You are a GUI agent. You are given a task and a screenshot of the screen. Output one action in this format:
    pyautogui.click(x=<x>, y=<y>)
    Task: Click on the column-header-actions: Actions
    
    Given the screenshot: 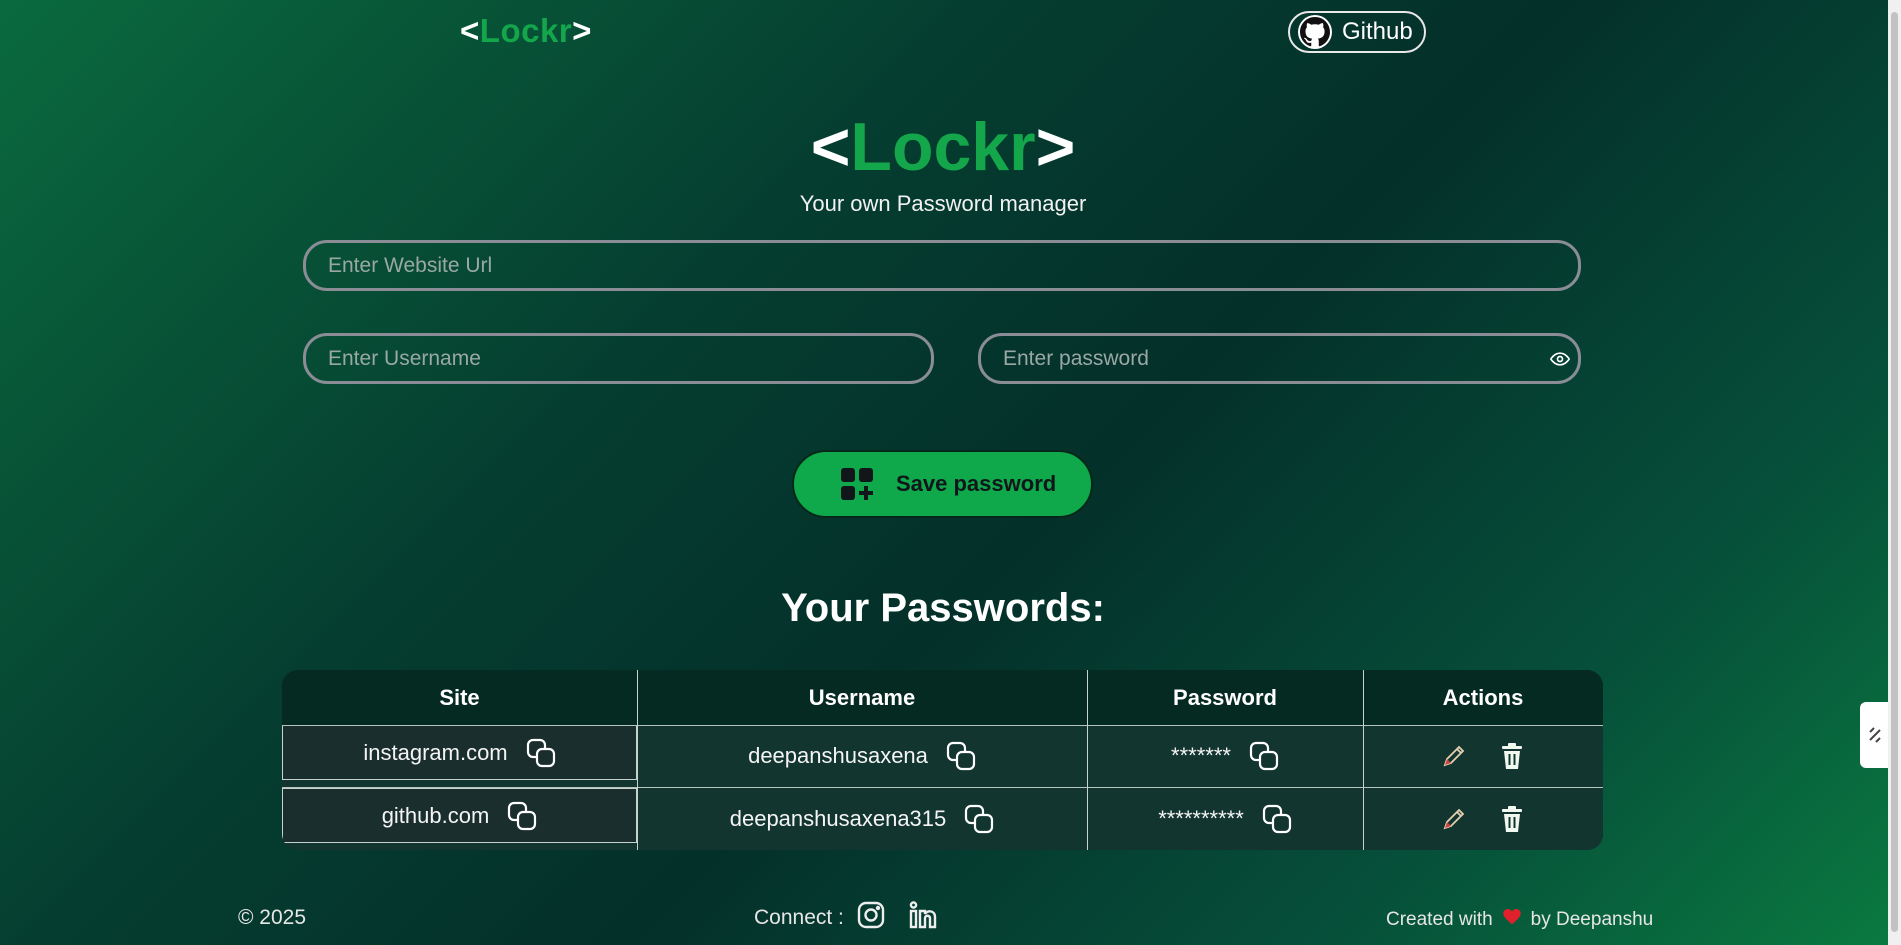 What is the action you would take?
    pyautogui.click(x=1483, y=697)
    